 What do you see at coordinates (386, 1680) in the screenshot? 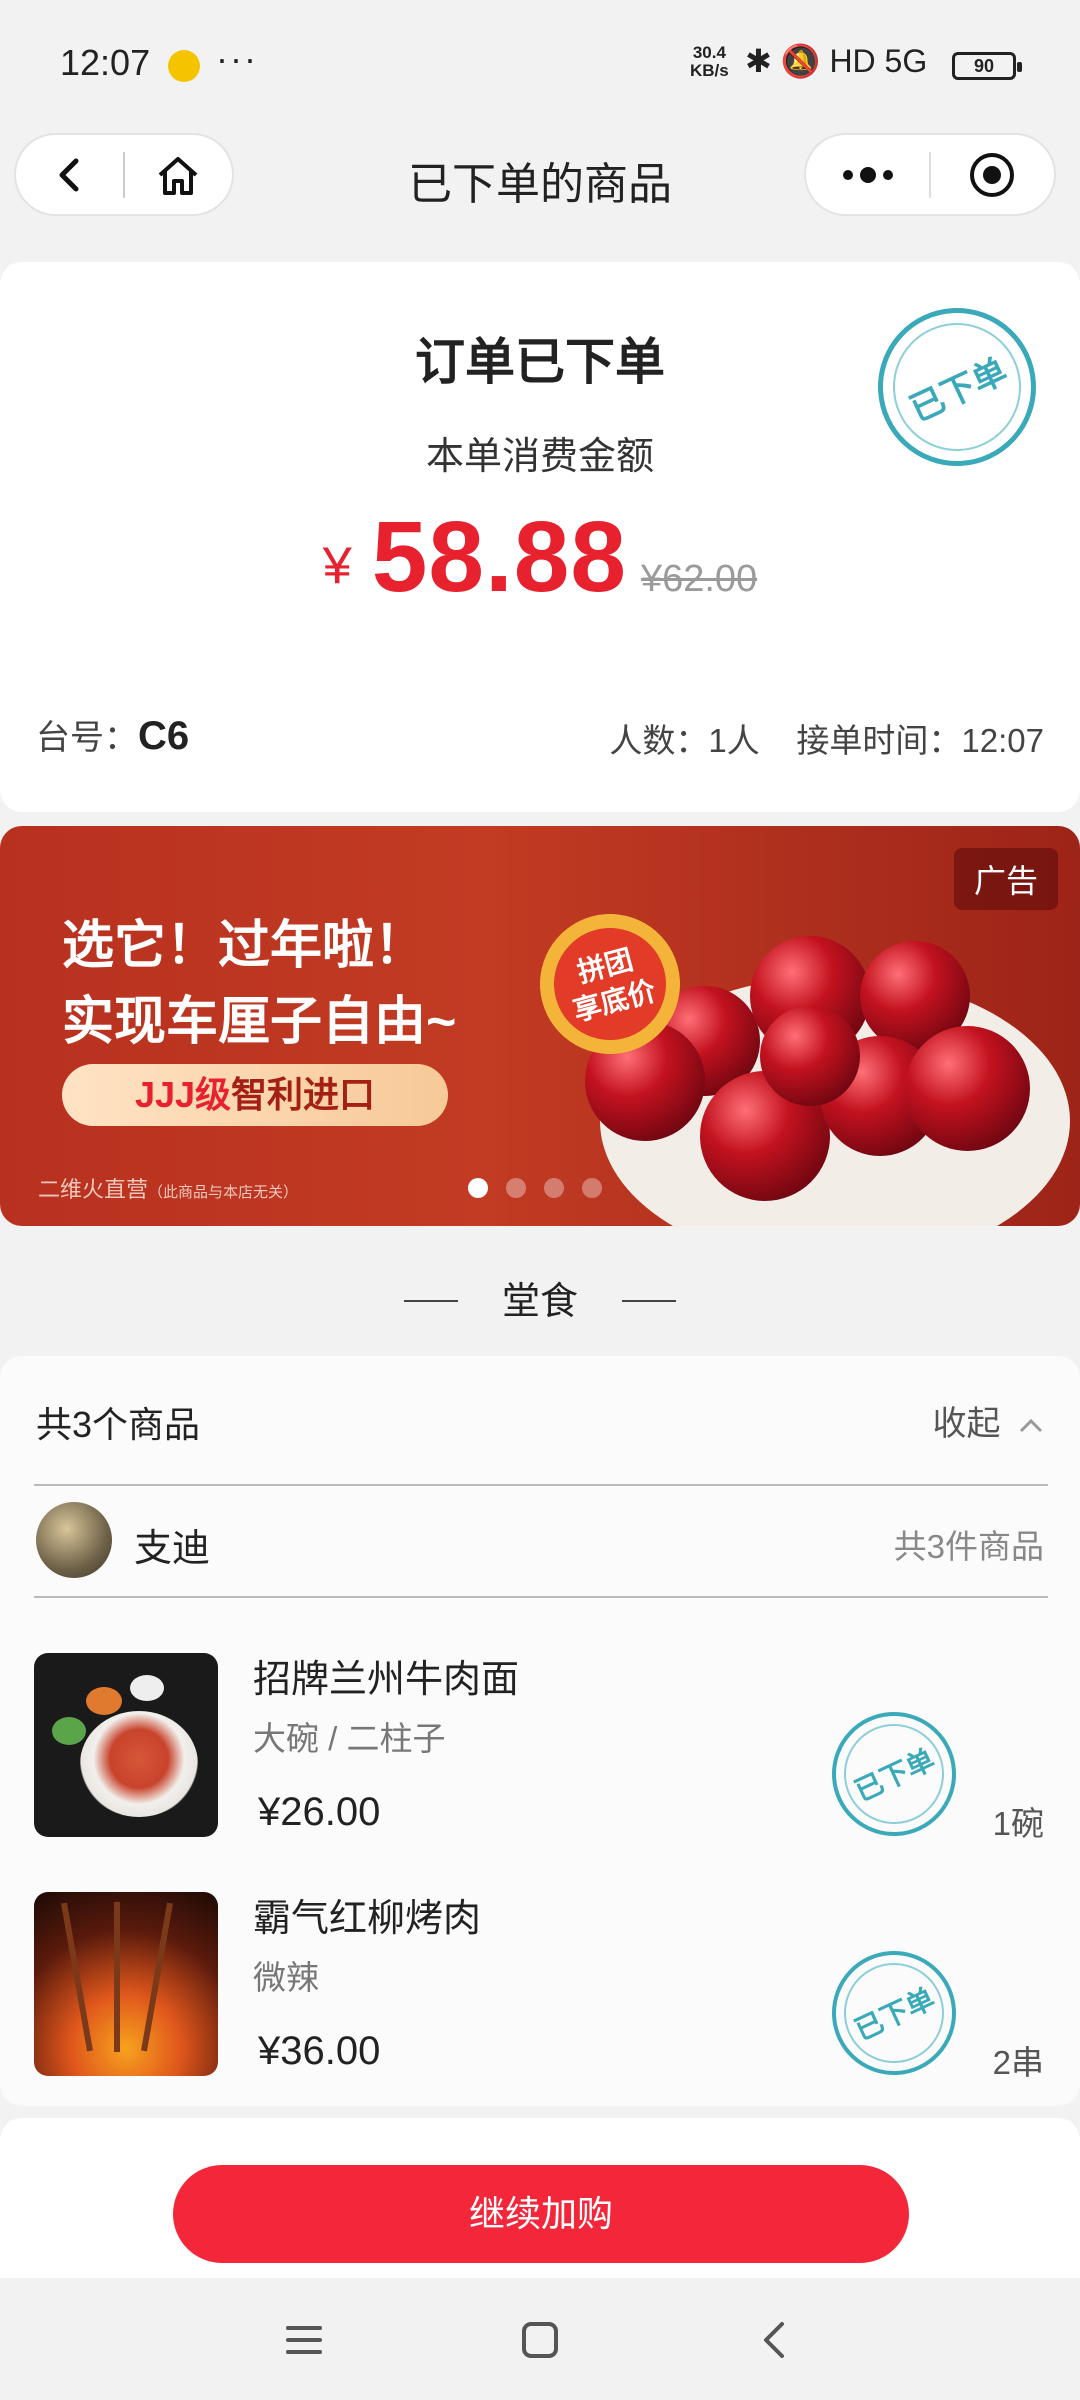
I see `product-name: 招牌兰州牛肉面` at bounding box center [386, 1680].